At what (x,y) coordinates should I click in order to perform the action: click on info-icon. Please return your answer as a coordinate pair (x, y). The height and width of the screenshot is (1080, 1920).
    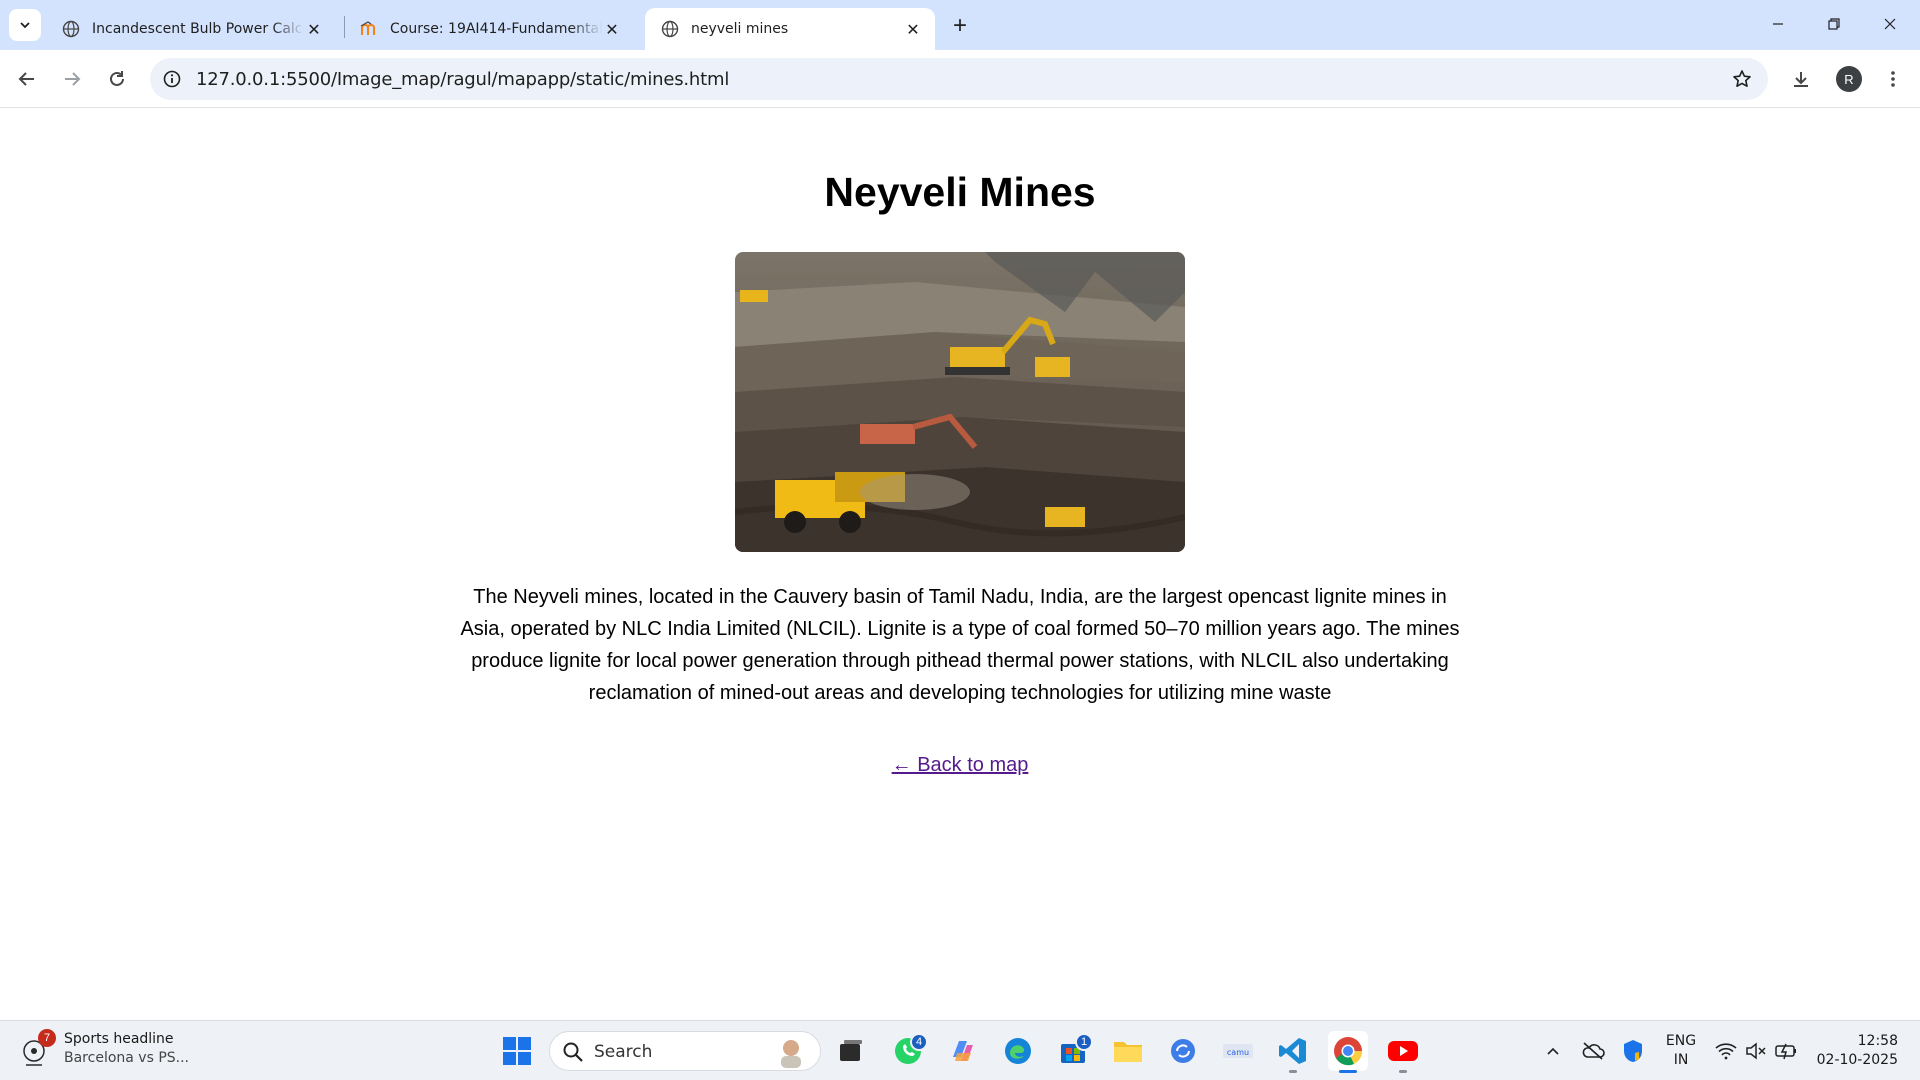
    Looking at the image, I should click on (172, 79).